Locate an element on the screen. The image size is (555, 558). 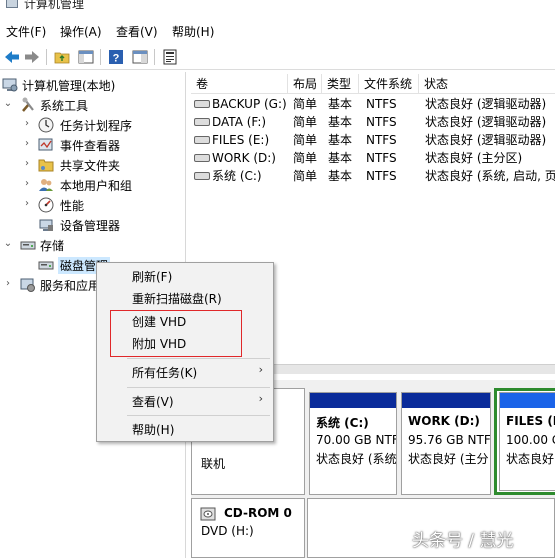
window-title: 计算机管理 is located at coordinates (54, 5).